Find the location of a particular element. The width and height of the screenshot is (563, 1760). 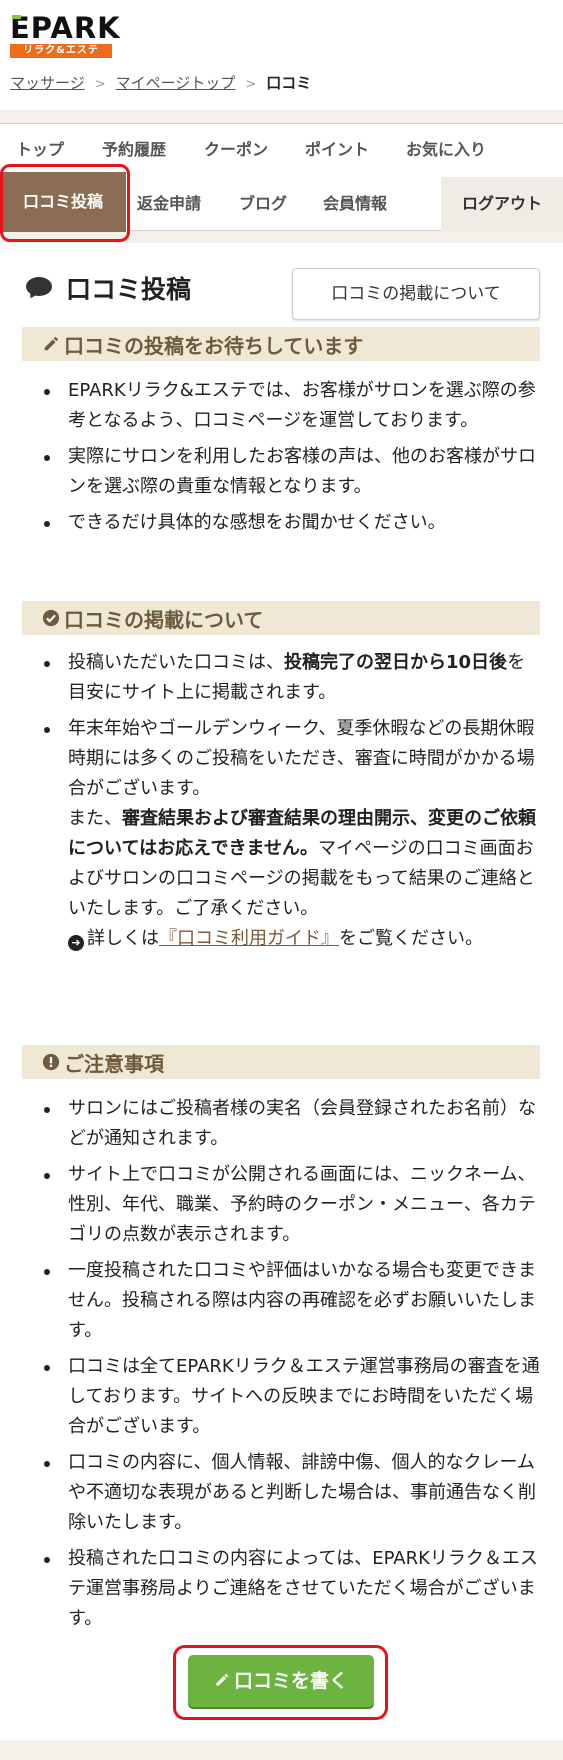

highlight-ring-nav is located at coordinates (65, 203).